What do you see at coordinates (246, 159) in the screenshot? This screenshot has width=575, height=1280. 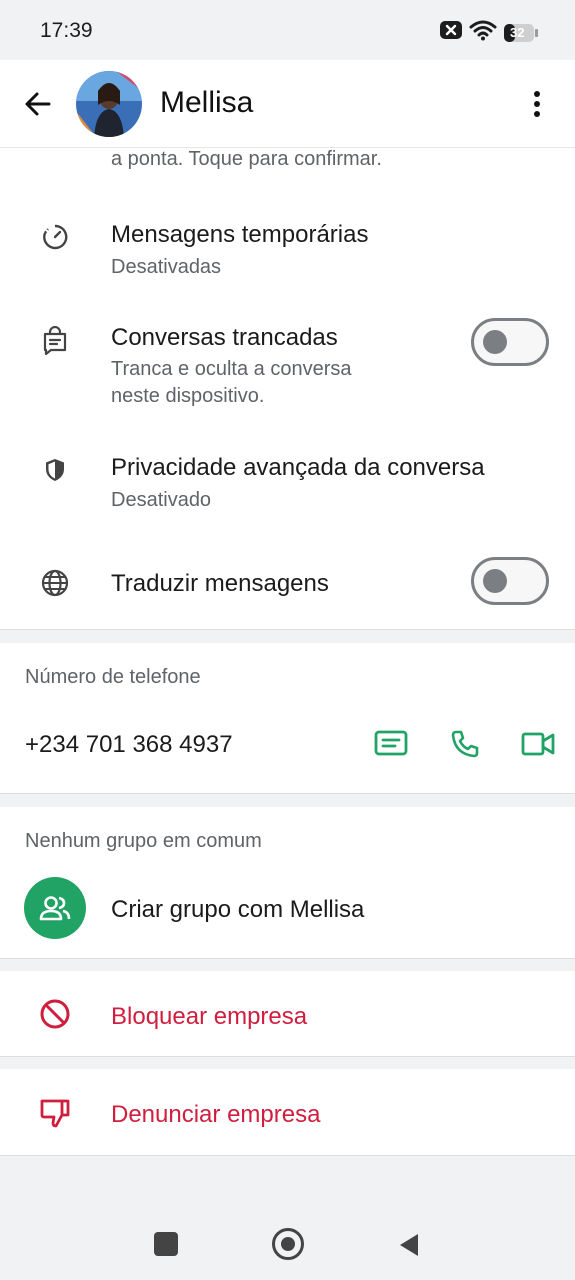 I see `cut-off-text: a ponta. Toque para confirmar.` at bounding box center [246, 159].